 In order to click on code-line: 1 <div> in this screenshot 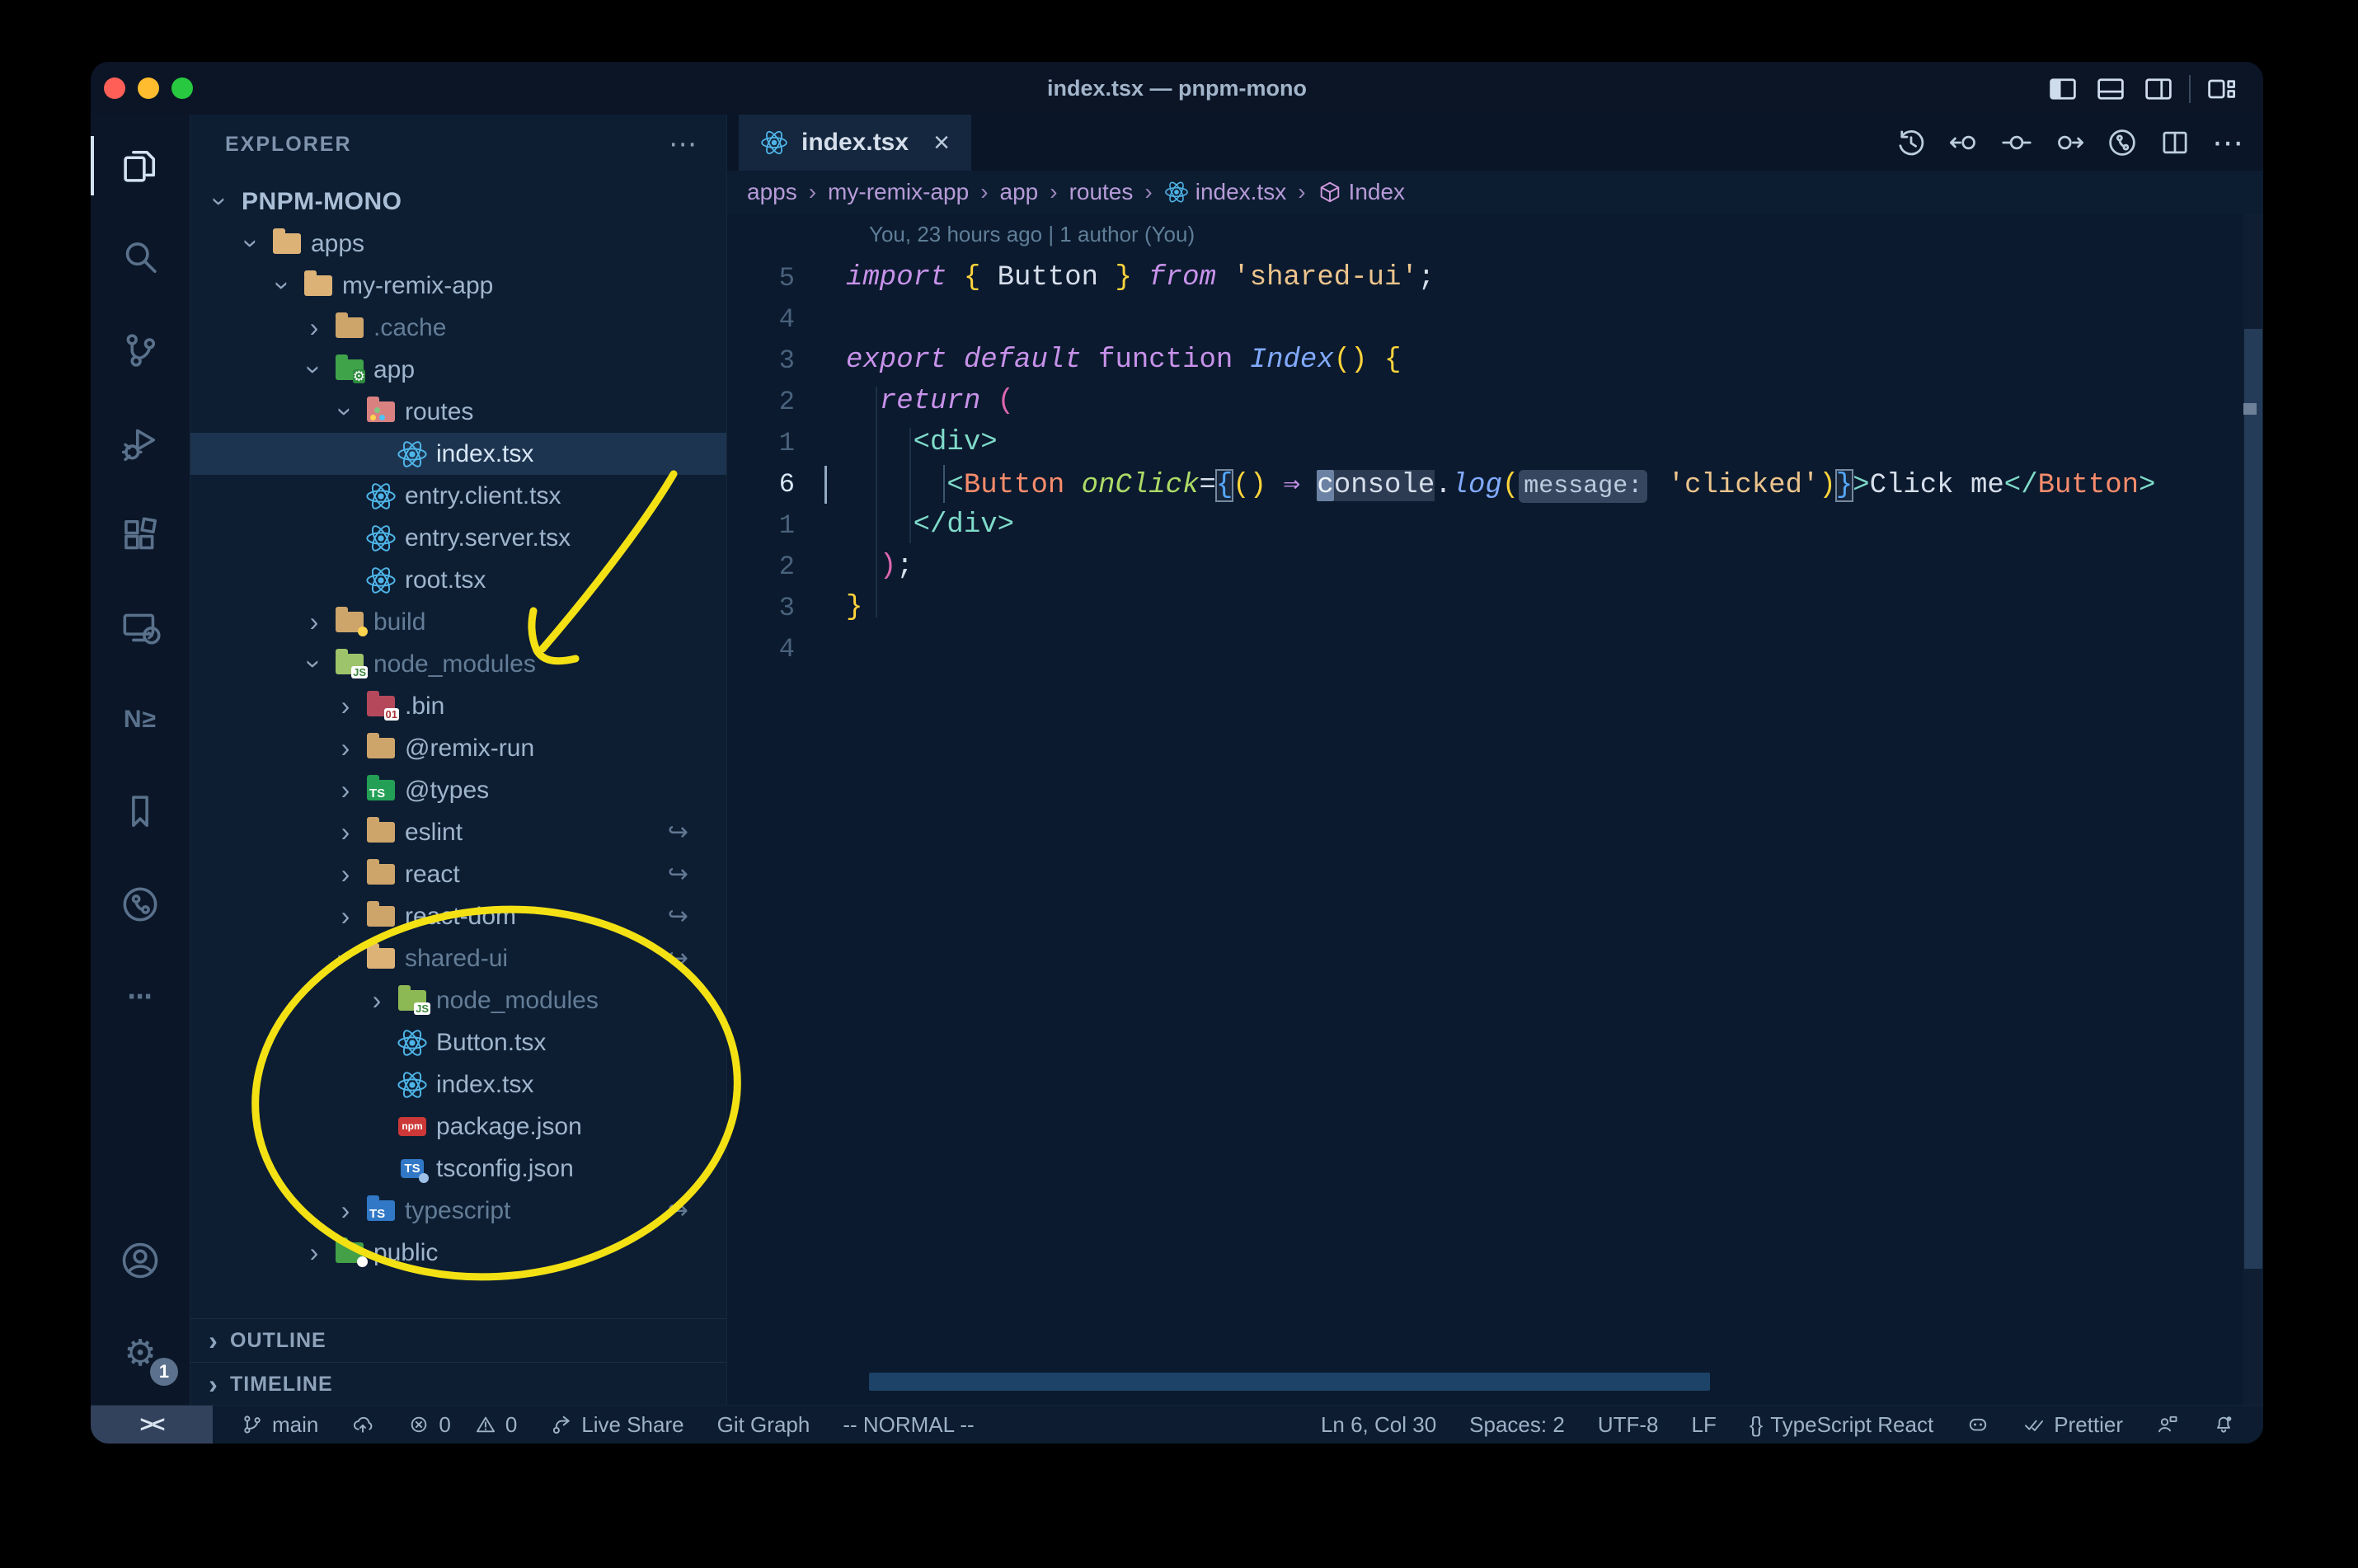, I will do `click(1485, 442)`.